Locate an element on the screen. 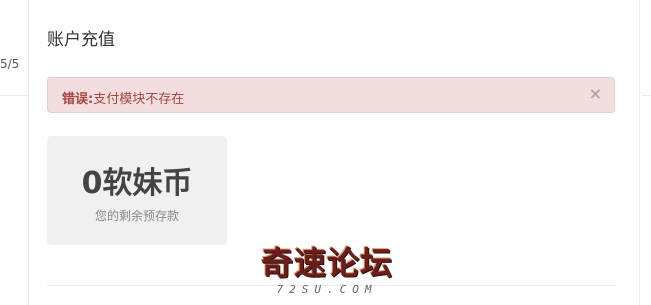  alert-text: 错误:支付模块不存在 is located at coordinates (123, 97).